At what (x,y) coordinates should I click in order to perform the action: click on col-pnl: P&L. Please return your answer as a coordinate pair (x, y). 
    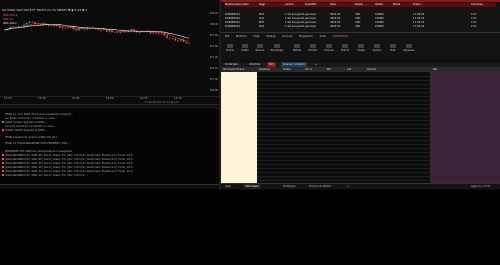
    Looking at the image, I should click on (435, 69).